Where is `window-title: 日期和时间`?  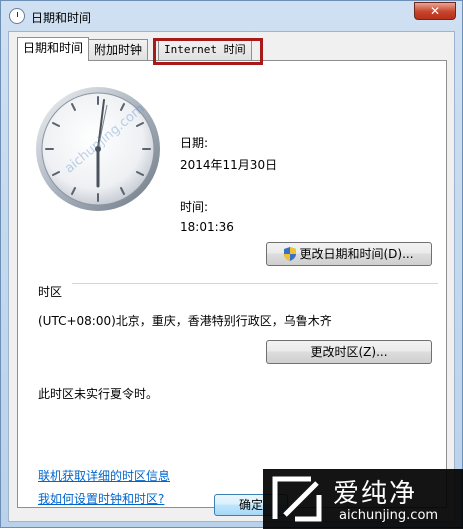 window-title: 日期和时间 is located at coordinates (61, 18).